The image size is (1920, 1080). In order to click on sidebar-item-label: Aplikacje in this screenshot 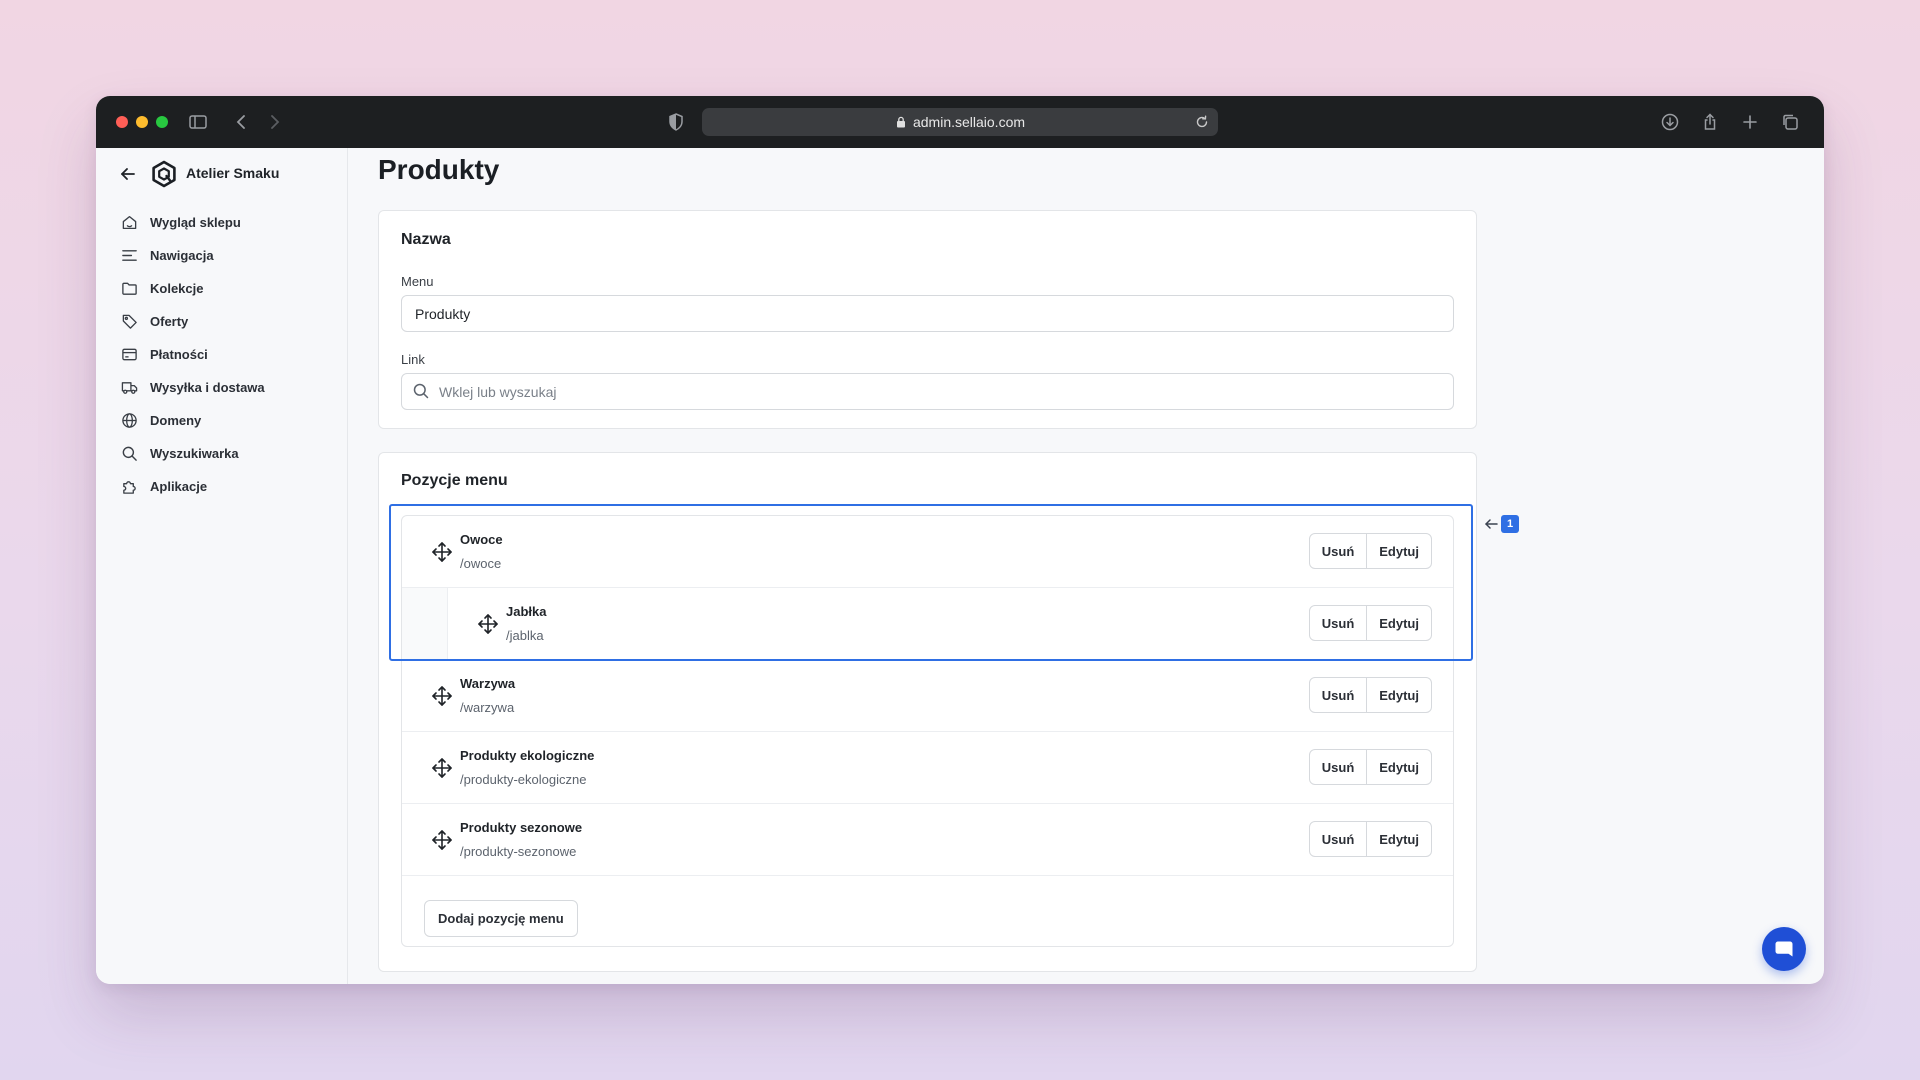, I will do `click(179, 486)`.